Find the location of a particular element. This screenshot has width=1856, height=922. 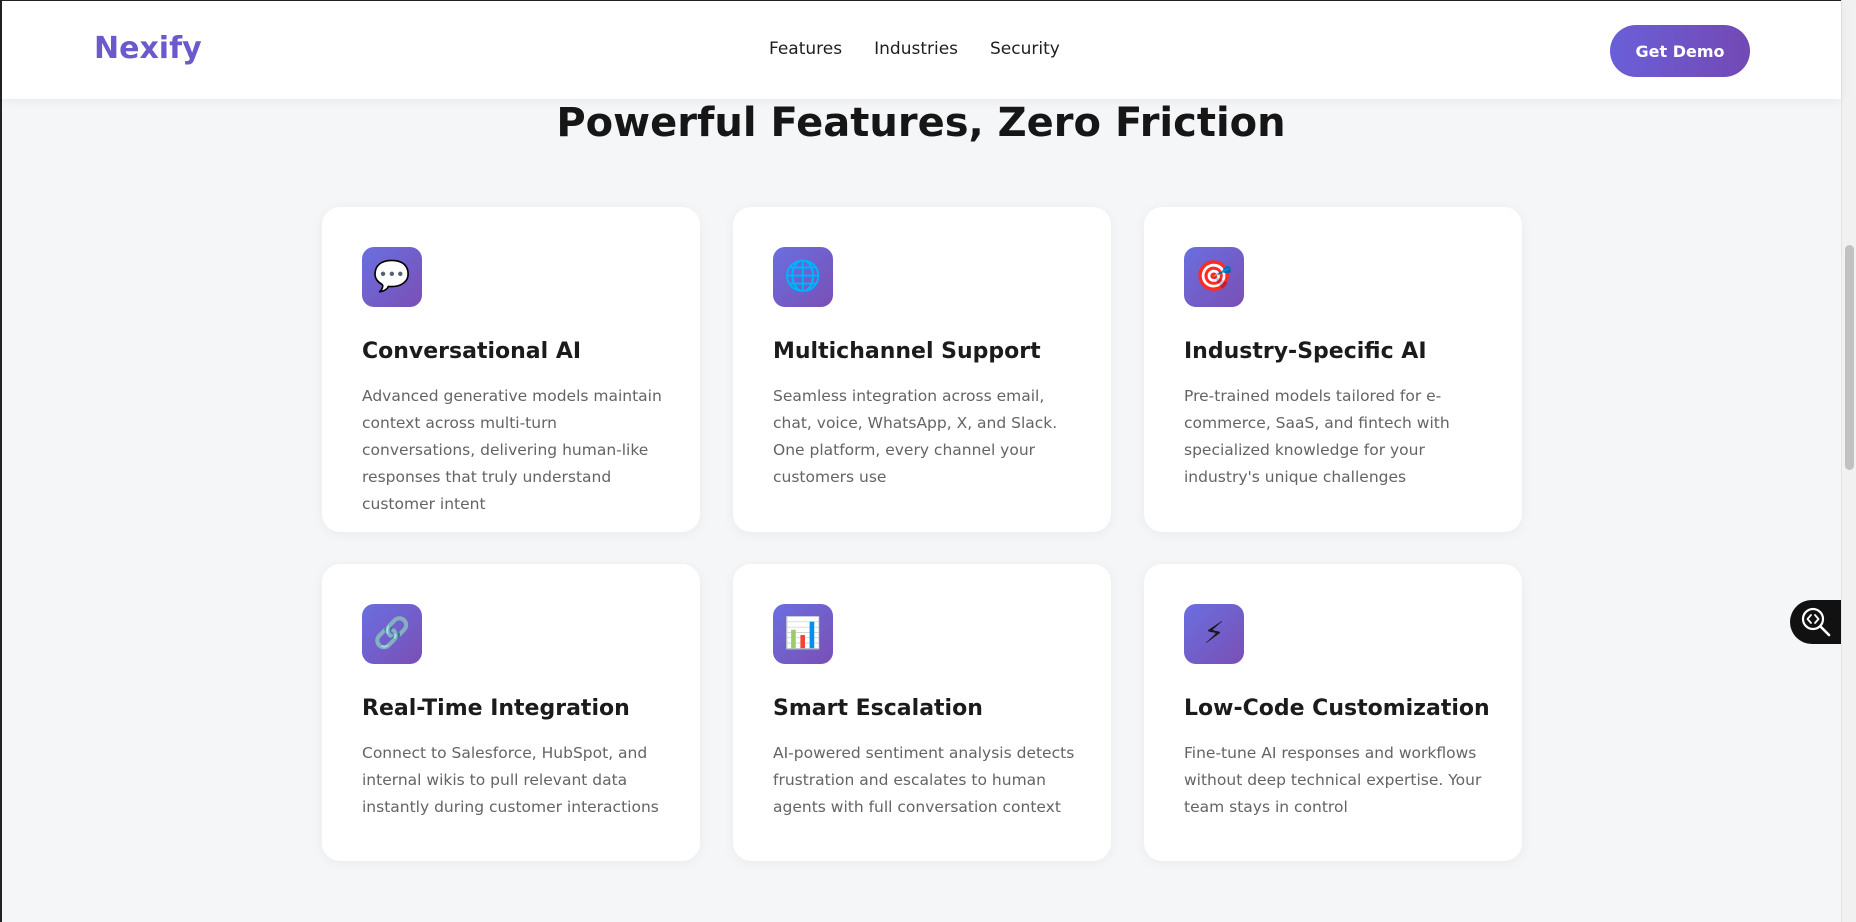

globe-icon: 🌐 is located at coordinates (803, 277).